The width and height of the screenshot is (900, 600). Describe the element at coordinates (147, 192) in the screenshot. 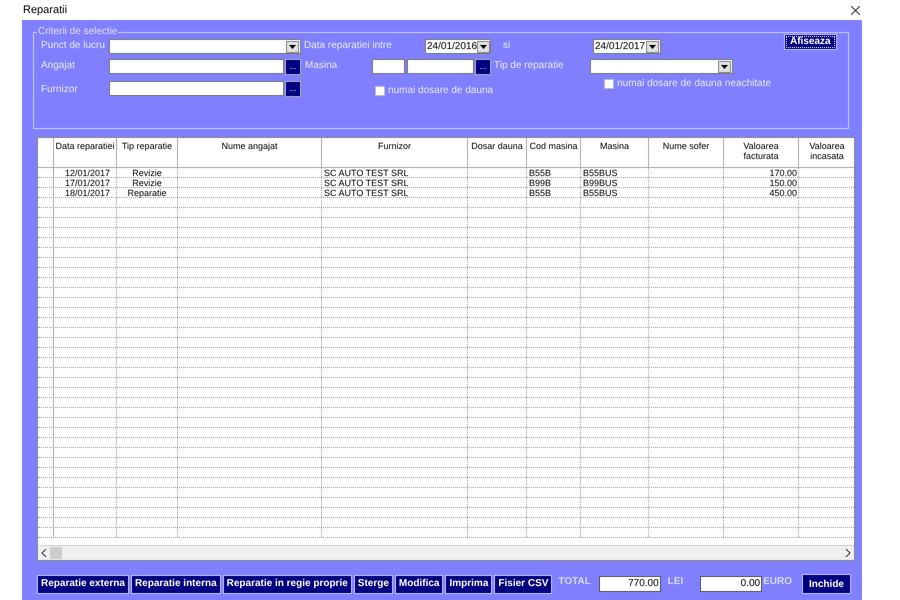

I see `table-cell: Reparatie` at that location.